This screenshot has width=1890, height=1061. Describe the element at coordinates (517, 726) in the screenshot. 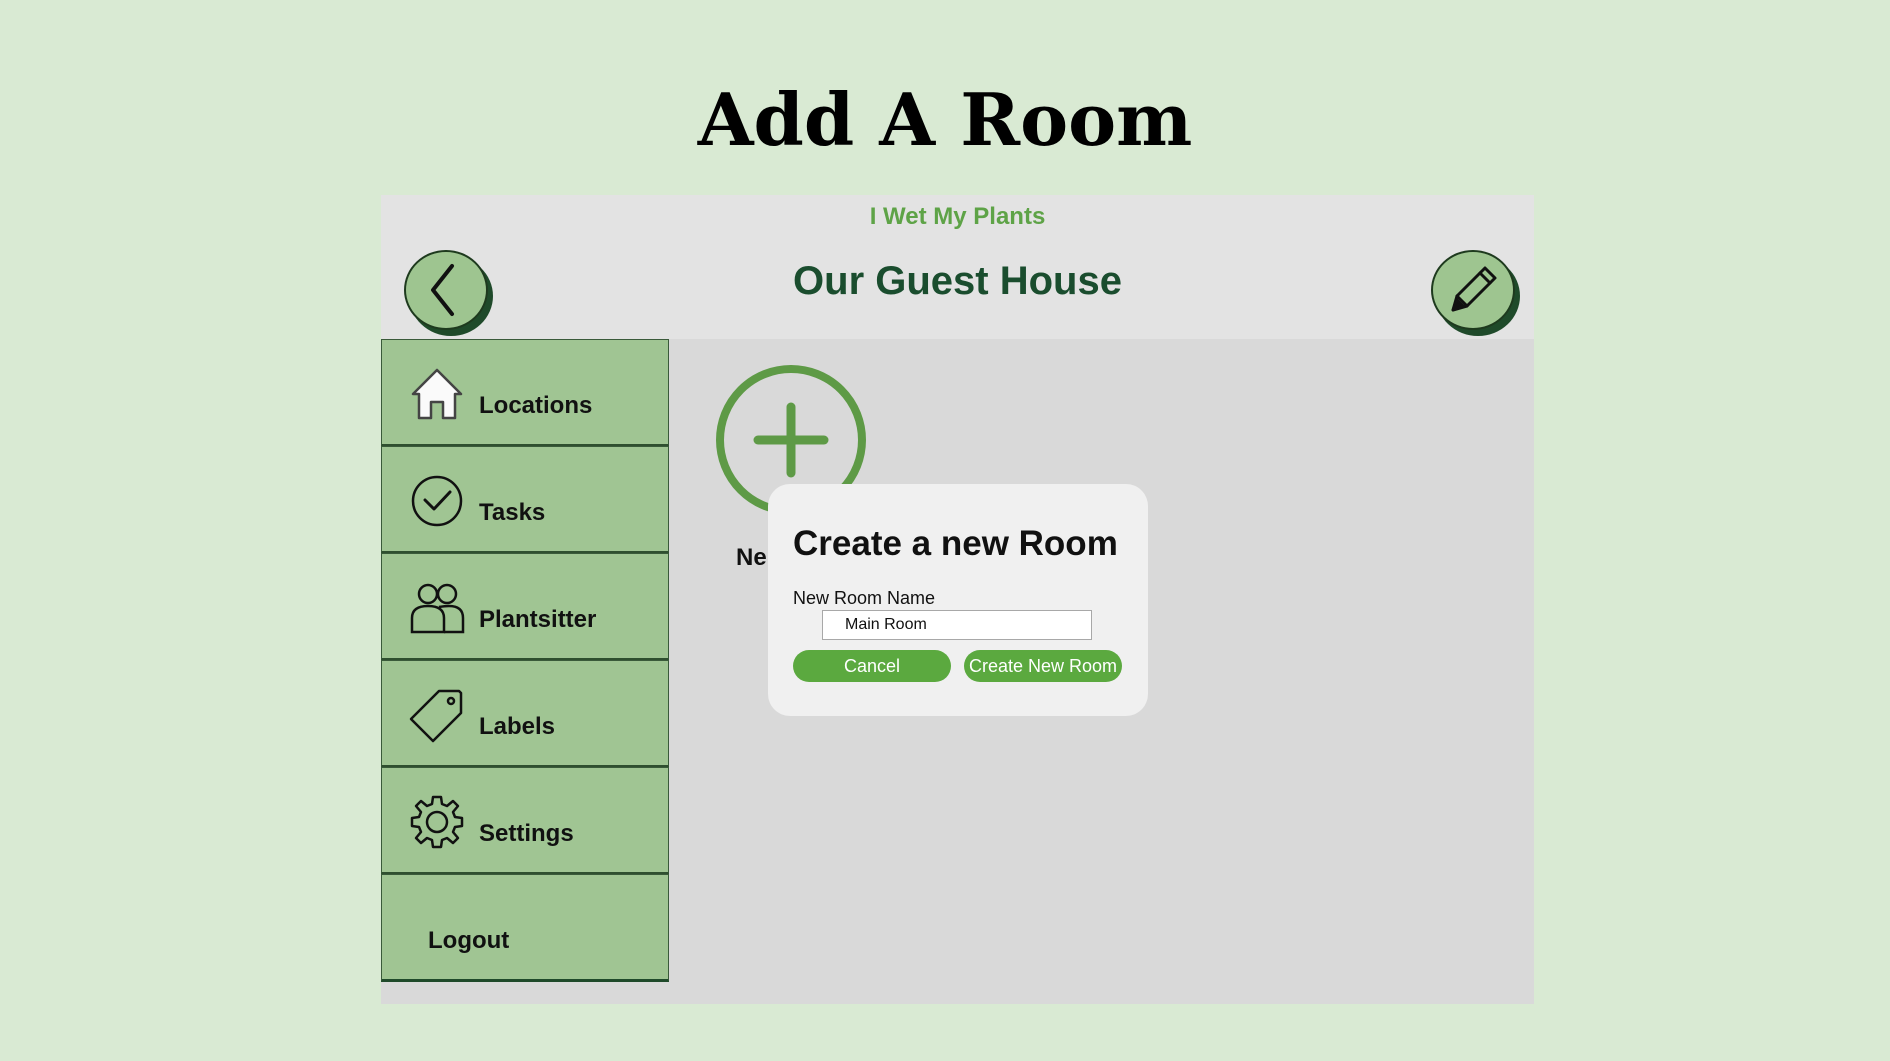

I see `sidebar-item-label: Labels` at that location.